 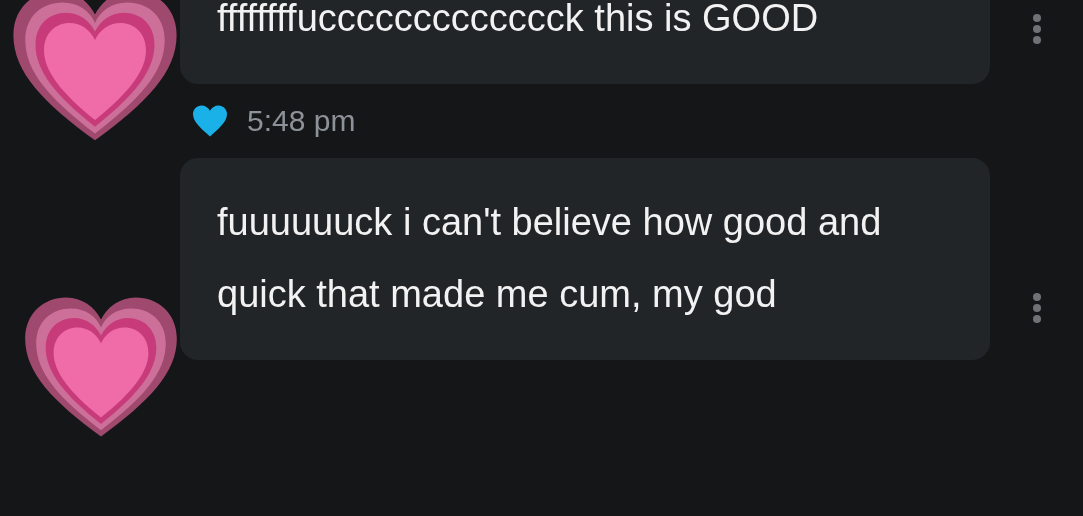 I want to click on message-text: ffffffffuccccccccccccck this is GOOD, so click(x=518, y=20).